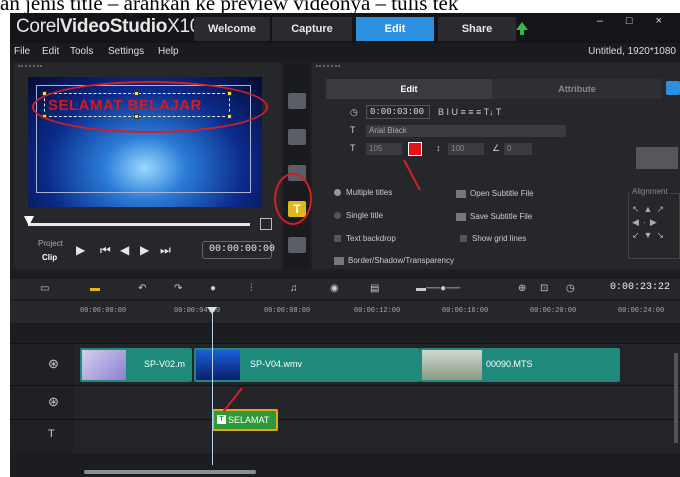 This screenshot has width=680, height=477. What do you see at coordinates (136, 365) in the screenshot?
I see `timeline-clip: SP-V02.m` at bounding box center [136, 365].